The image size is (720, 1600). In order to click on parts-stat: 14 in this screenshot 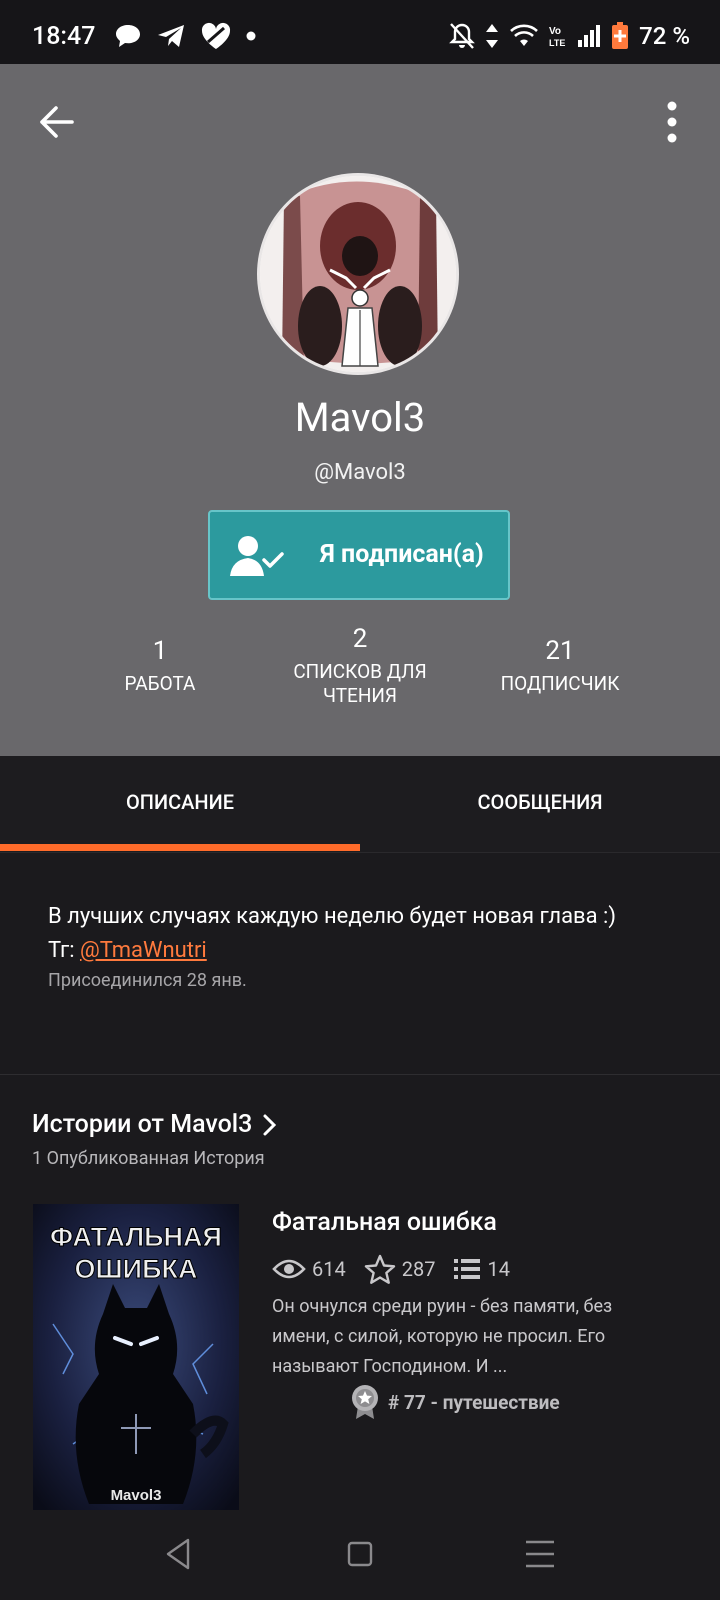, I will do `click(481, 1269)`.